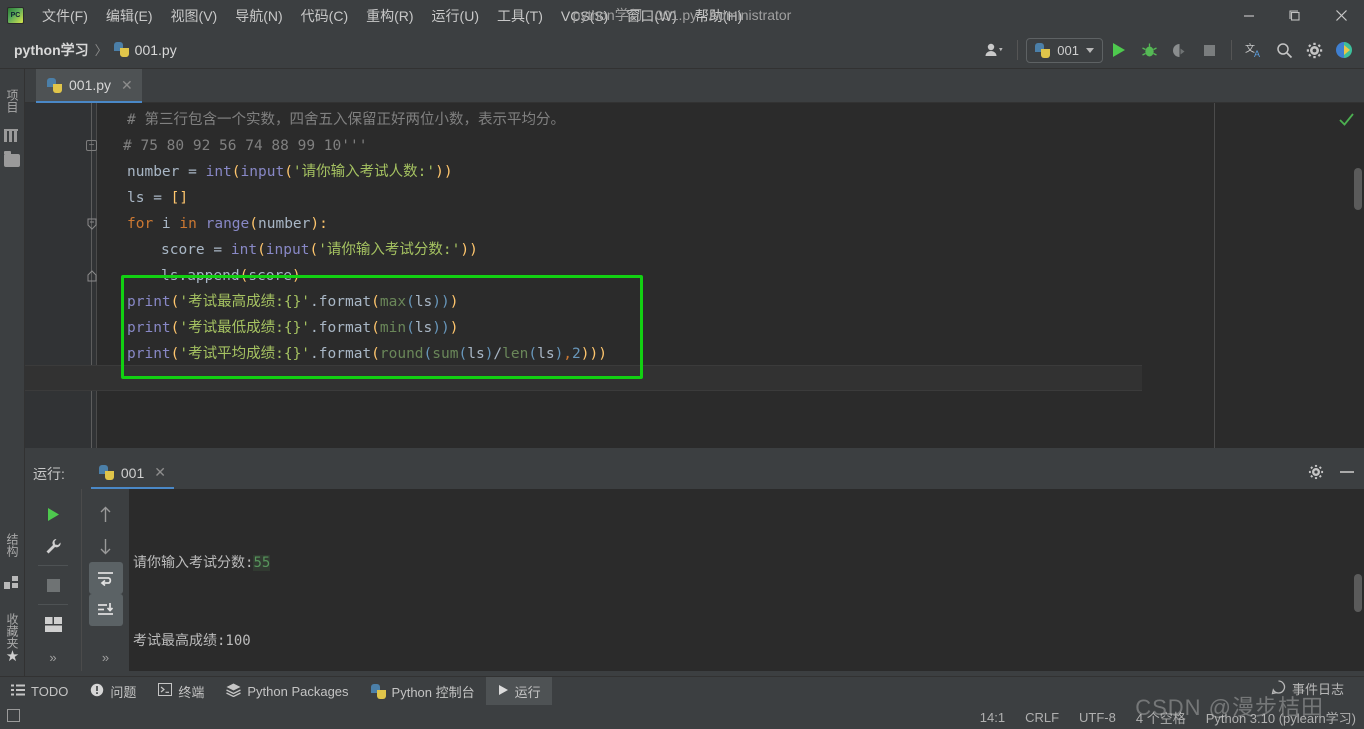 The image size is (1364, 729). Describe the element at coordinates (584, 16) in the screenshot. I see `menu-vcs: VCS(S)` at that location.